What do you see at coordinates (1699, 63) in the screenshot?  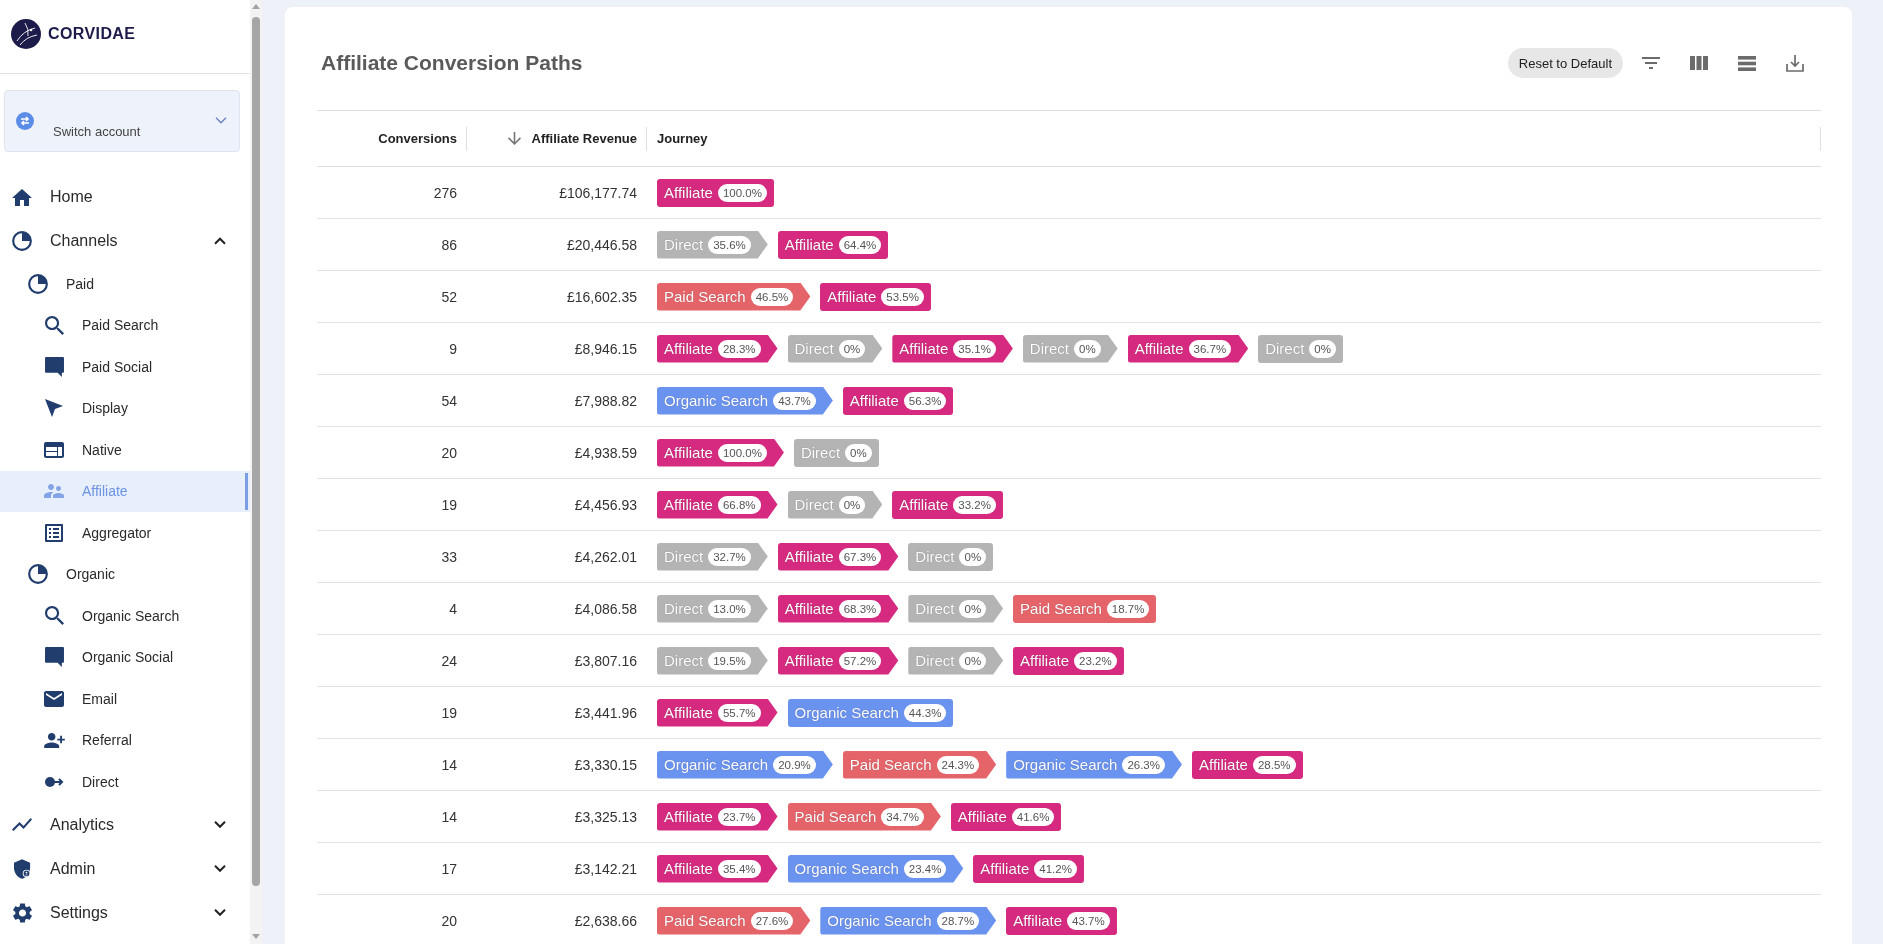 I see `columns-icon` at bounding box center [1699, 63].